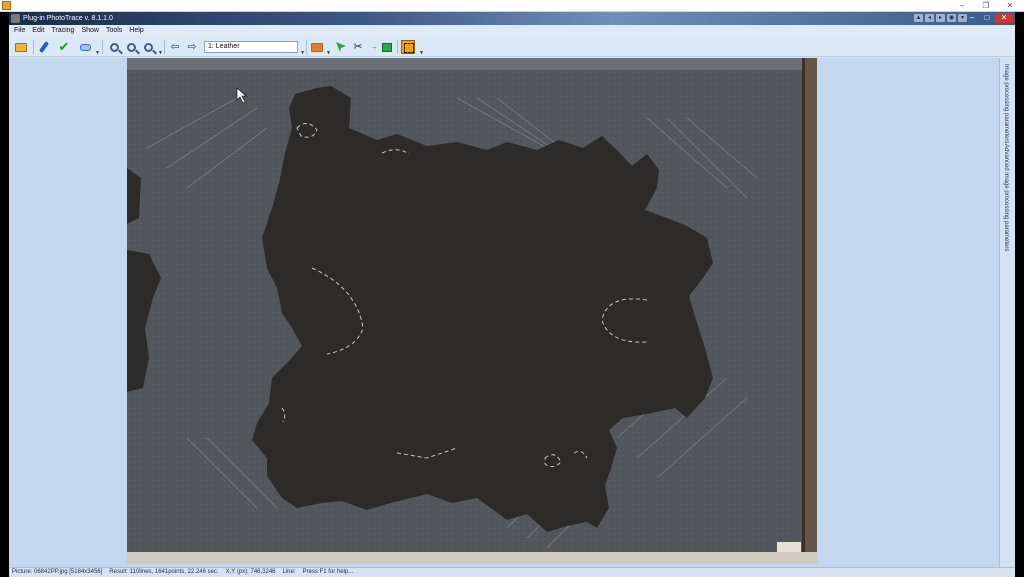 The height and width of the screenshot is (577, 1024). I want to click on forward-button: ⇨, so click(192, 47).